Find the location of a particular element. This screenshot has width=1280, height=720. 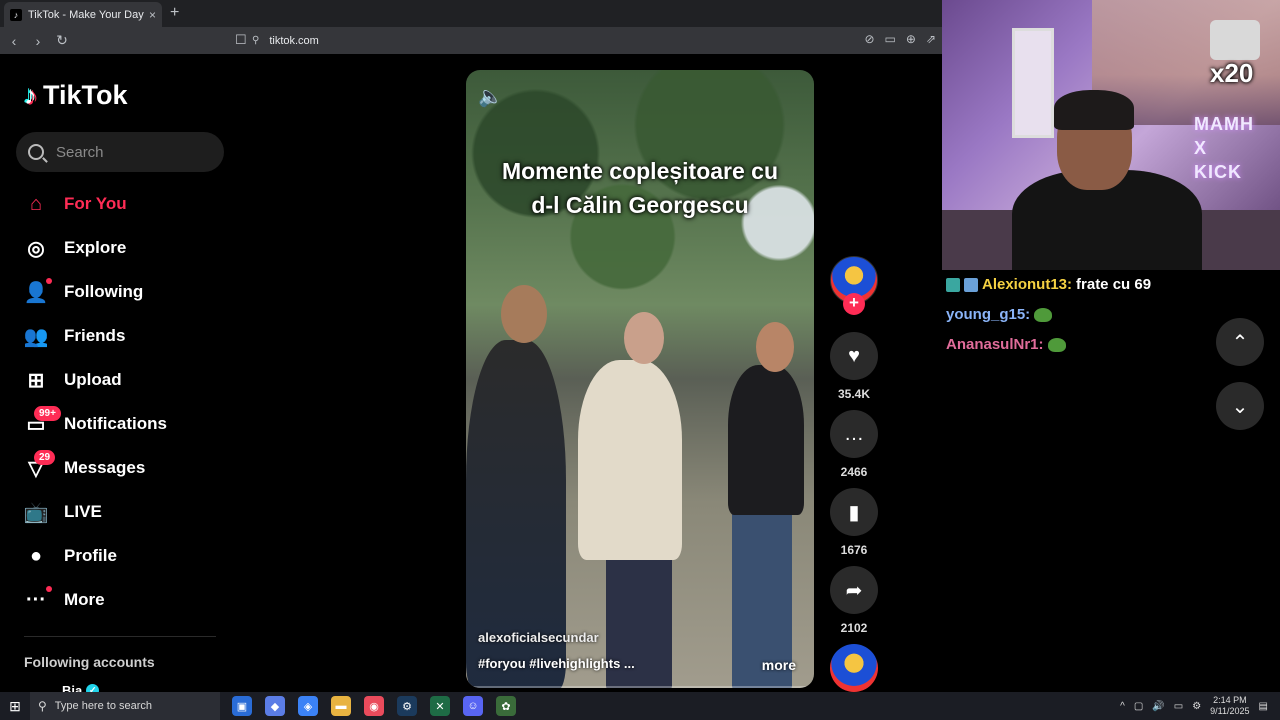

save-action: ▮ 1676 is located at coordinates (854, 522).